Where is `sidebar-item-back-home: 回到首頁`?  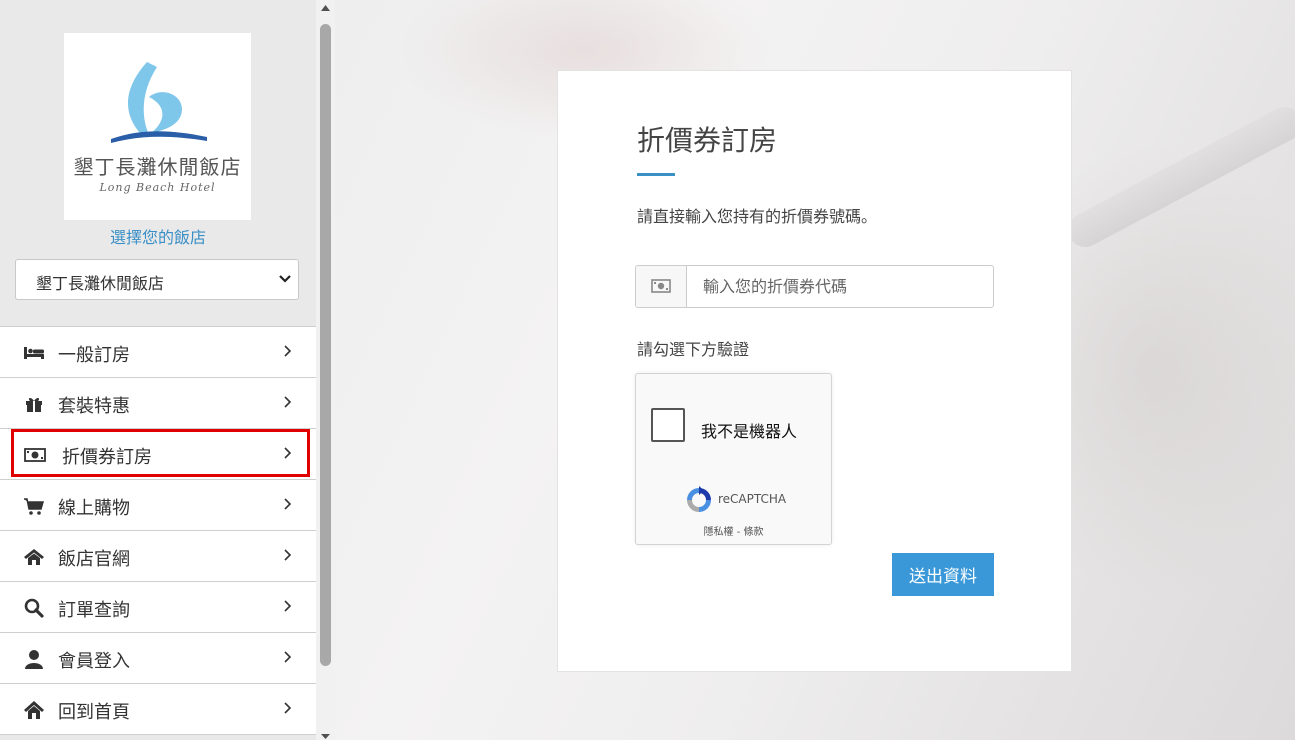 sidebar-item-back-home: 回到首頁 is located at coordinates (158, 709).